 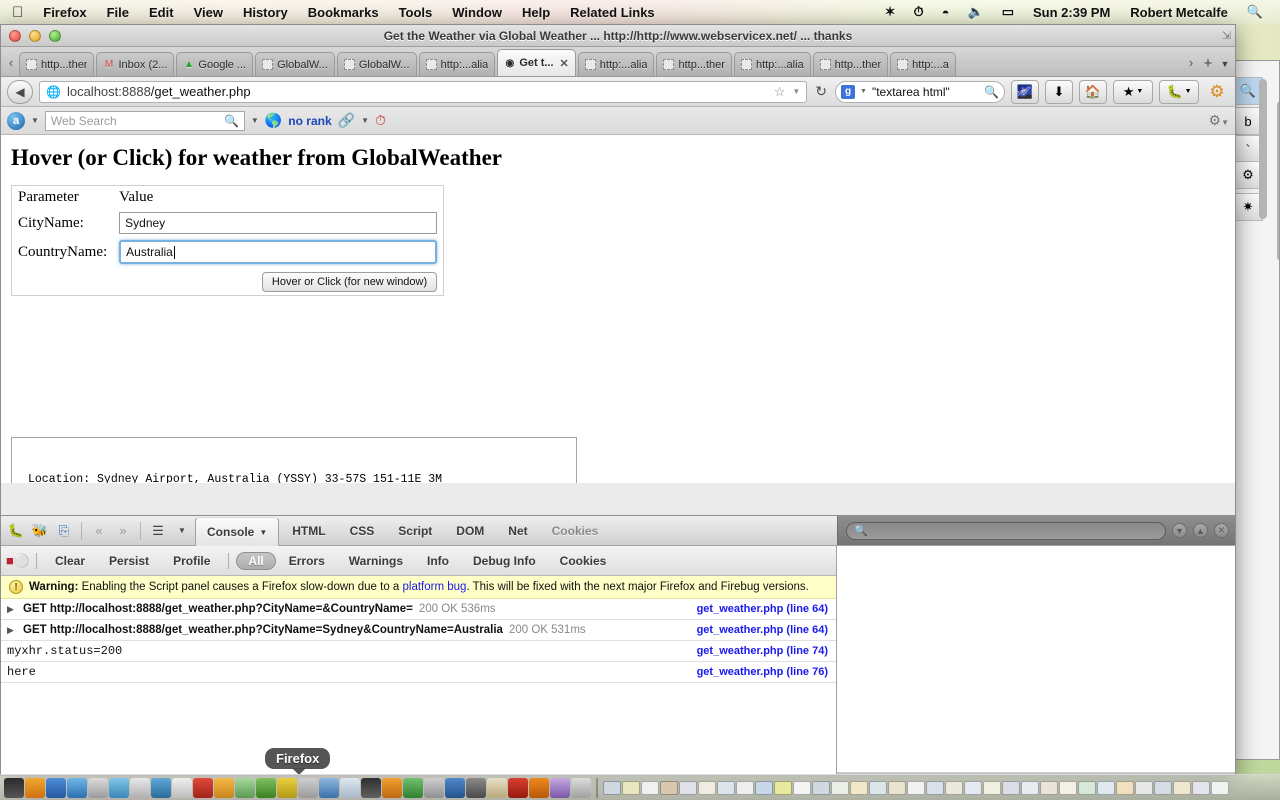 What do you see at coordinates (1179, 91) in the screenshot?
I see `firebug-button: 🐛 ▼` at bounding box center [1179, 91].